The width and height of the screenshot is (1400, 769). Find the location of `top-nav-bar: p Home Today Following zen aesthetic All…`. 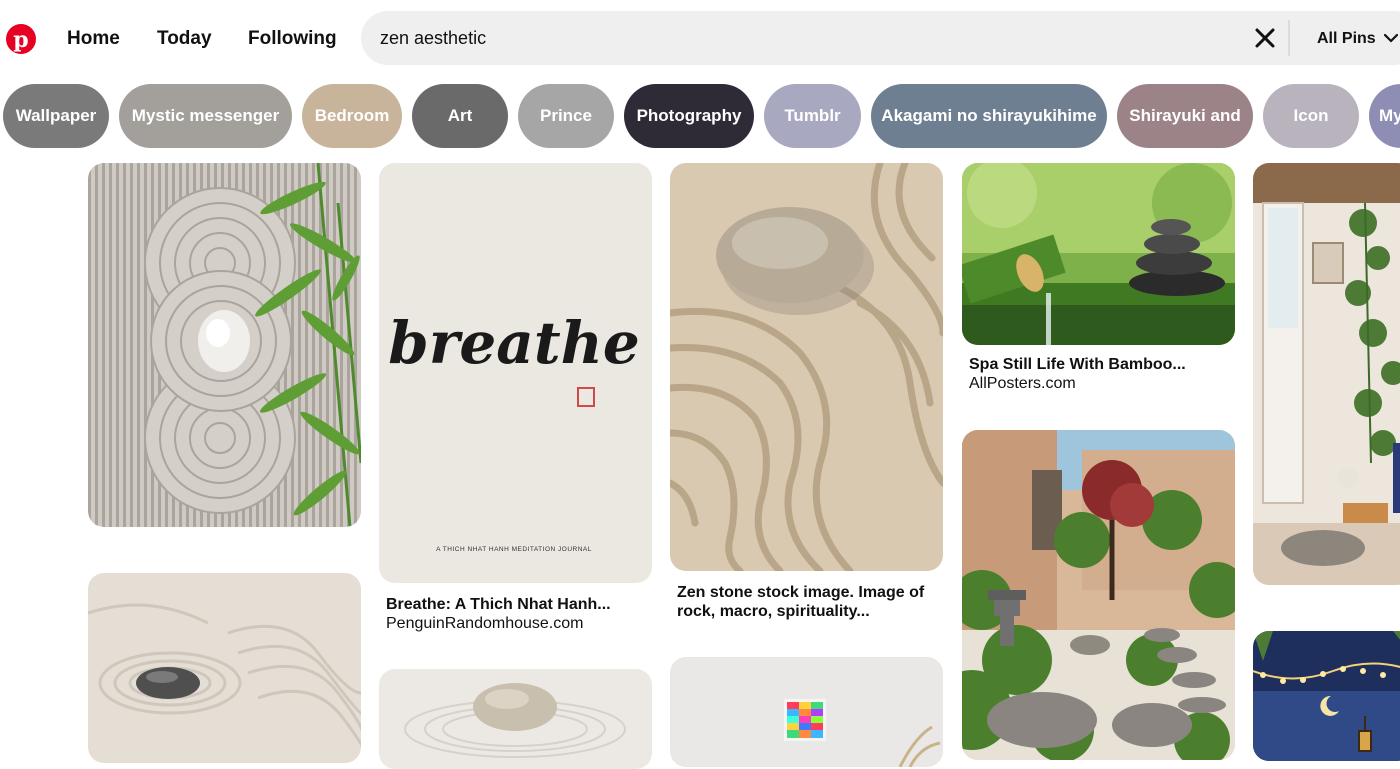

top-nav-bar: p Home Today Following zen aesthetic All… is located at coordinates (700, 39).